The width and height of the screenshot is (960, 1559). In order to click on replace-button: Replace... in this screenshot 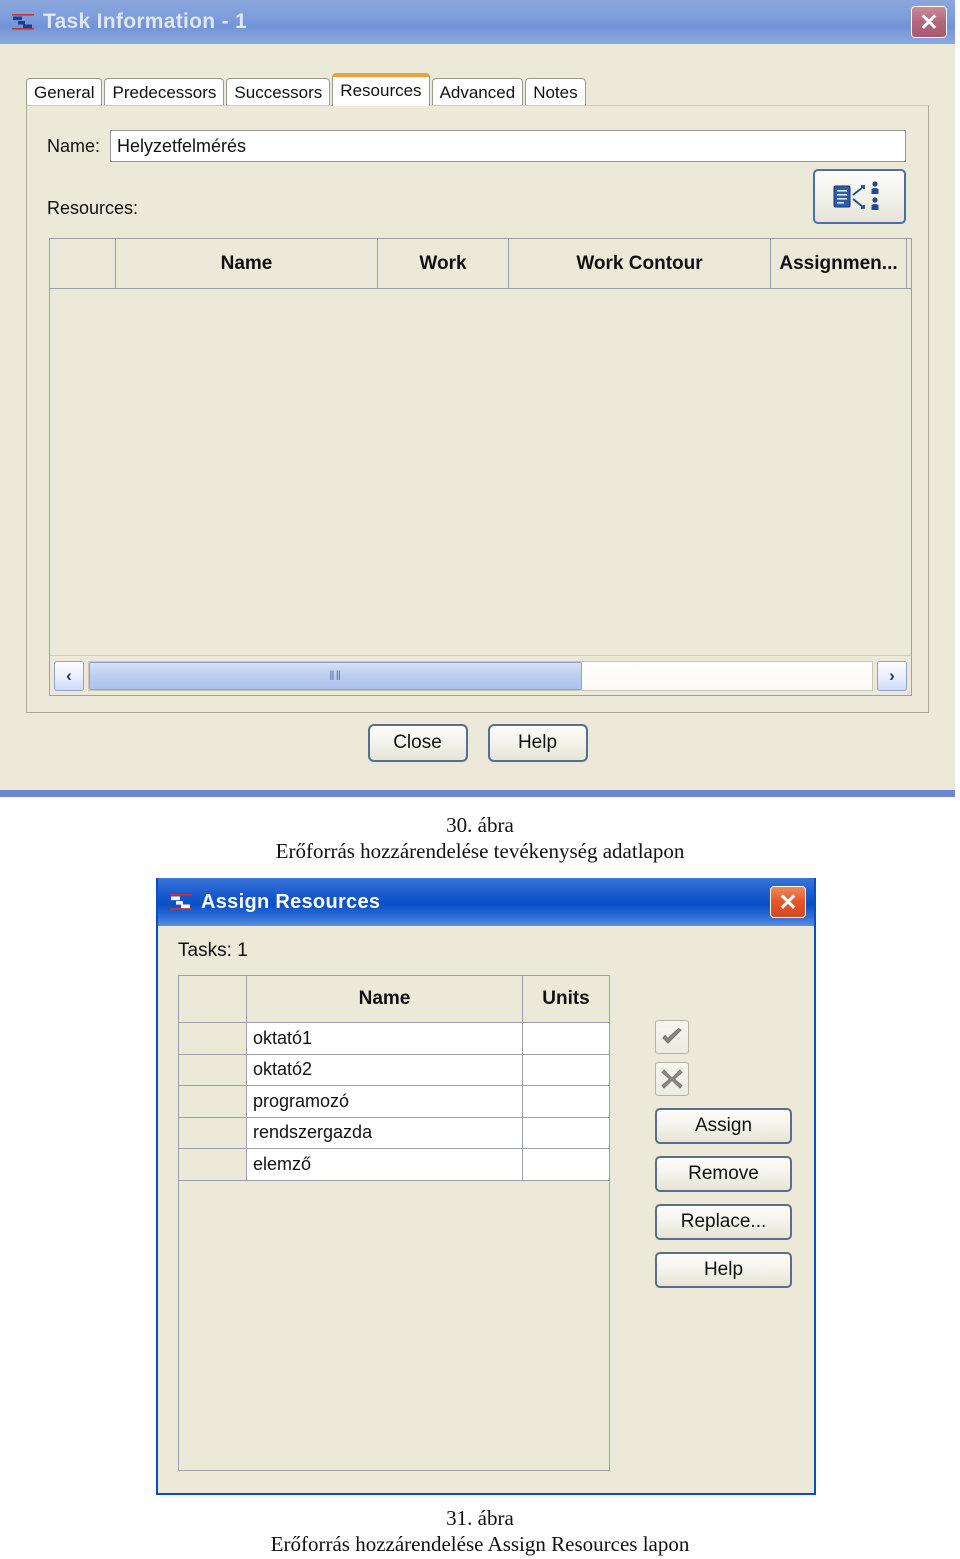, I will do `click(723, 1222)`.